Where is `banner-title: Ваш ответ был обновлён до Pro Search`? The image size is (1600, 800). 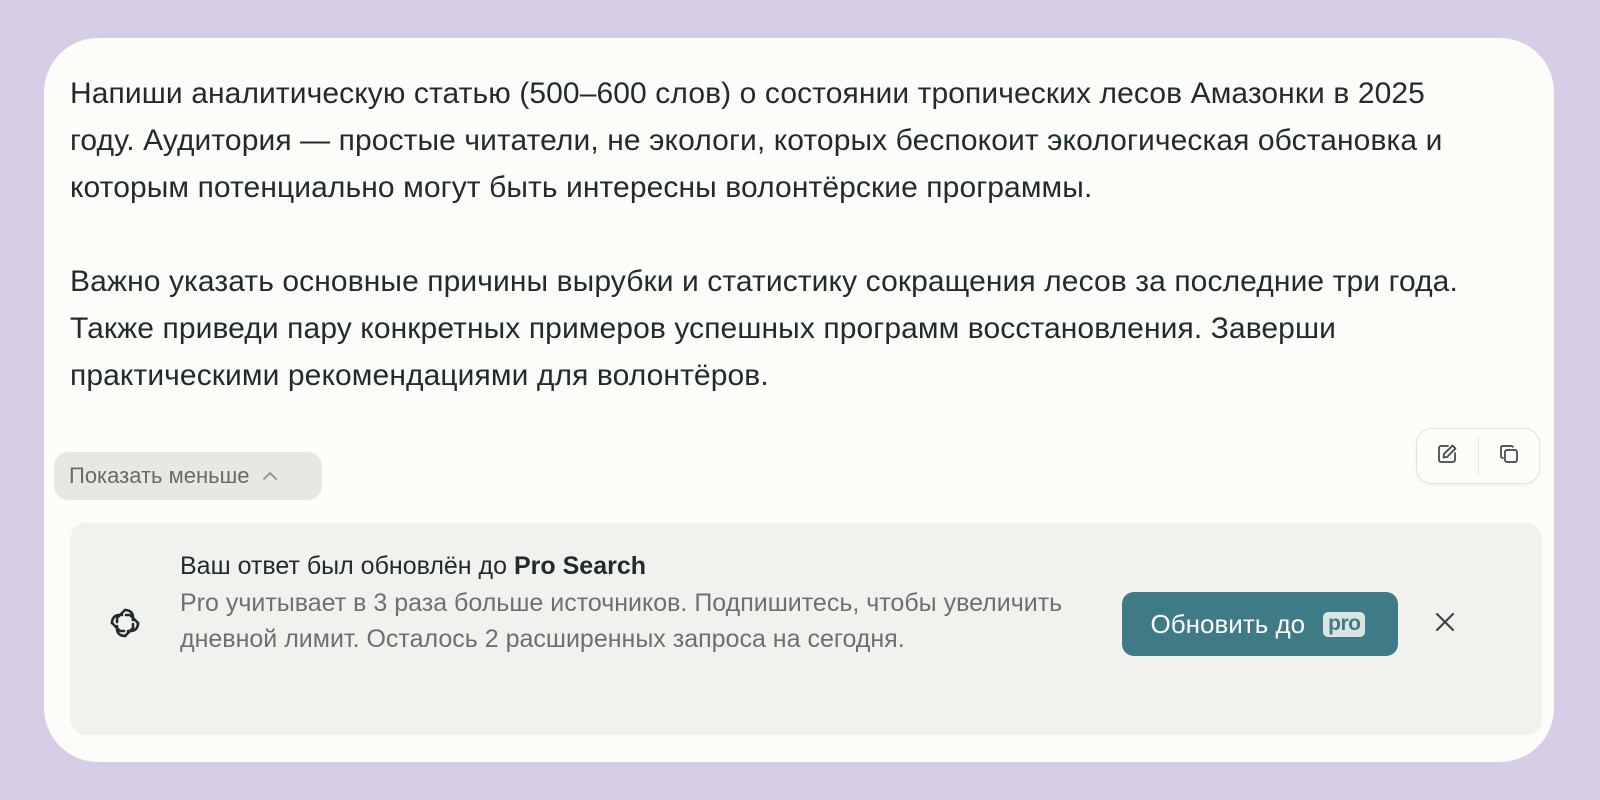
banner-title: Ваш ответ был обновлён до Pro Search is located at coordinates (413, 566).